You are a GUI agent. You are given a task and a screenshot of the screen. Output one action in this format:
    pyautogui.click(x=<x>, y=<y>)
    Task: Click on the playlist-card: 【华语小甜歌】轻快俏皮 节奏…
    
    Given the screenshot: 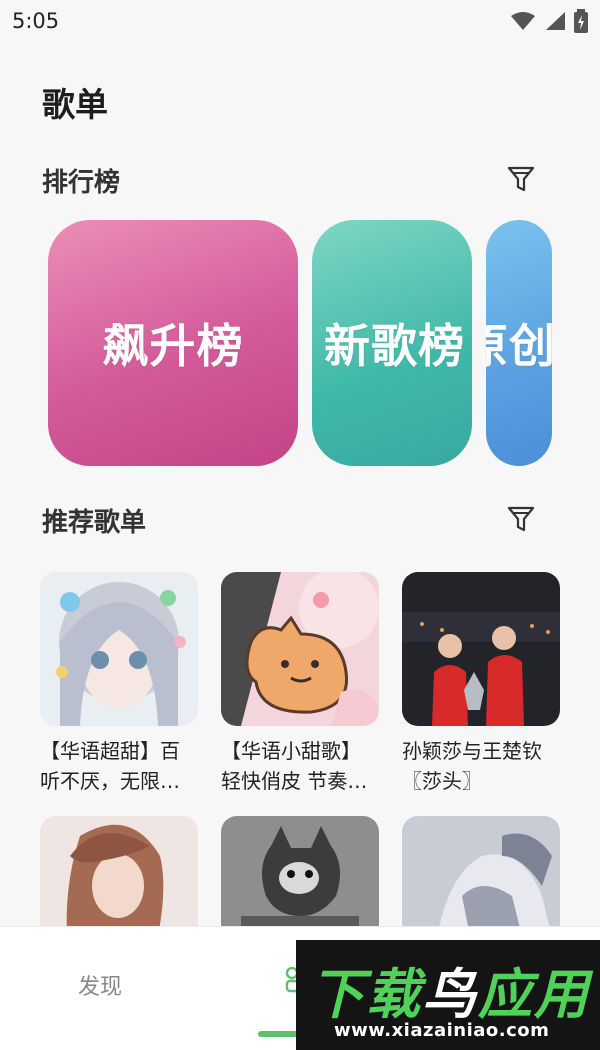 What is the action you would take?
    pyautogui.click(x=300, y=684)
    